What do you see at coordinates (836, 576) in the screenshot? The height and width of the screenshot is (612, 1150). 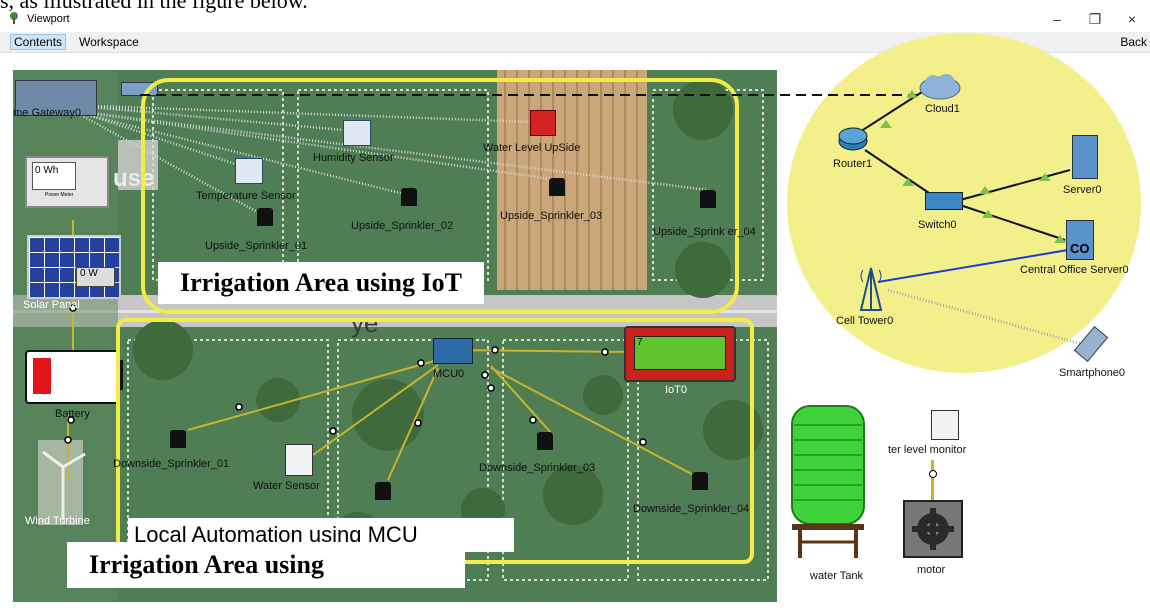 I see `water-tank-label: water Tank` at bounding box center [836, 576].